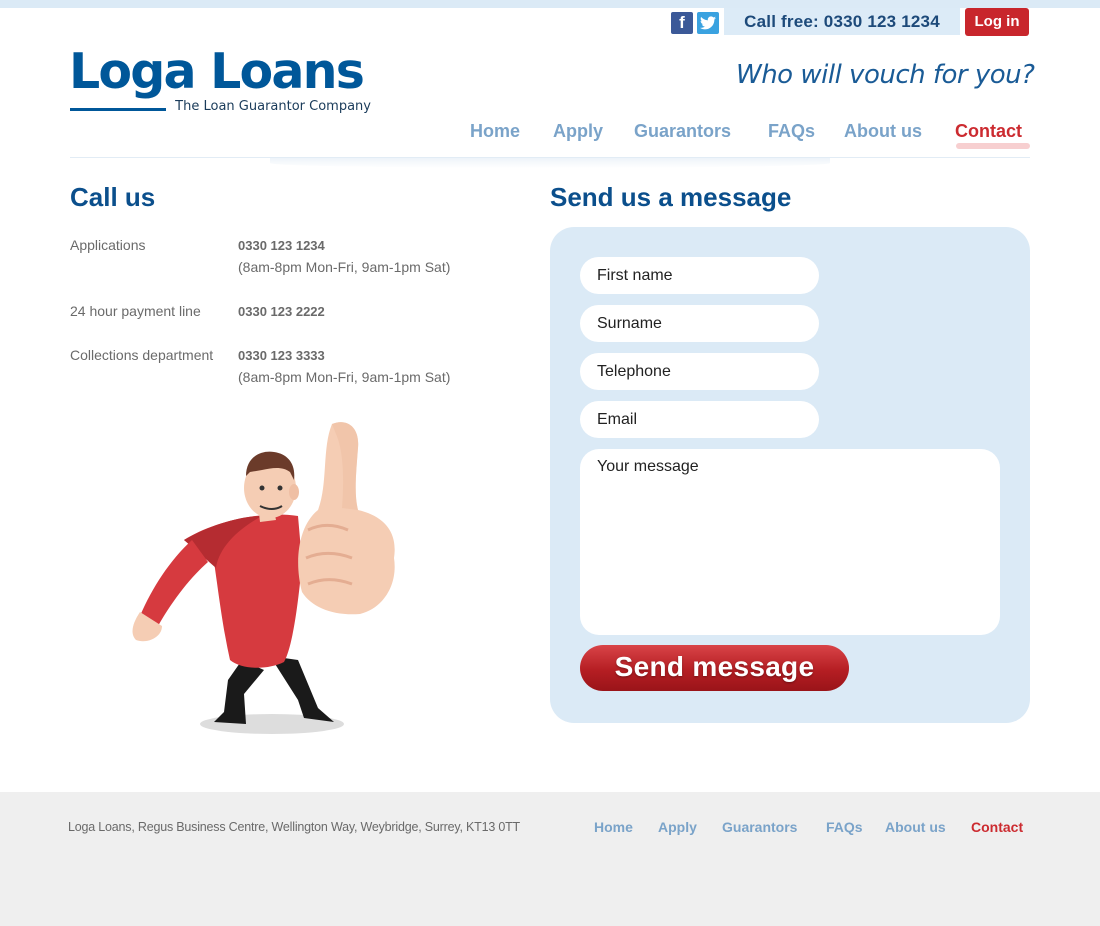 The height and width of the screenshot is (926, 1100). I want to click on contact-number-payment-line: 0330 123 2222, so click(281, 311).